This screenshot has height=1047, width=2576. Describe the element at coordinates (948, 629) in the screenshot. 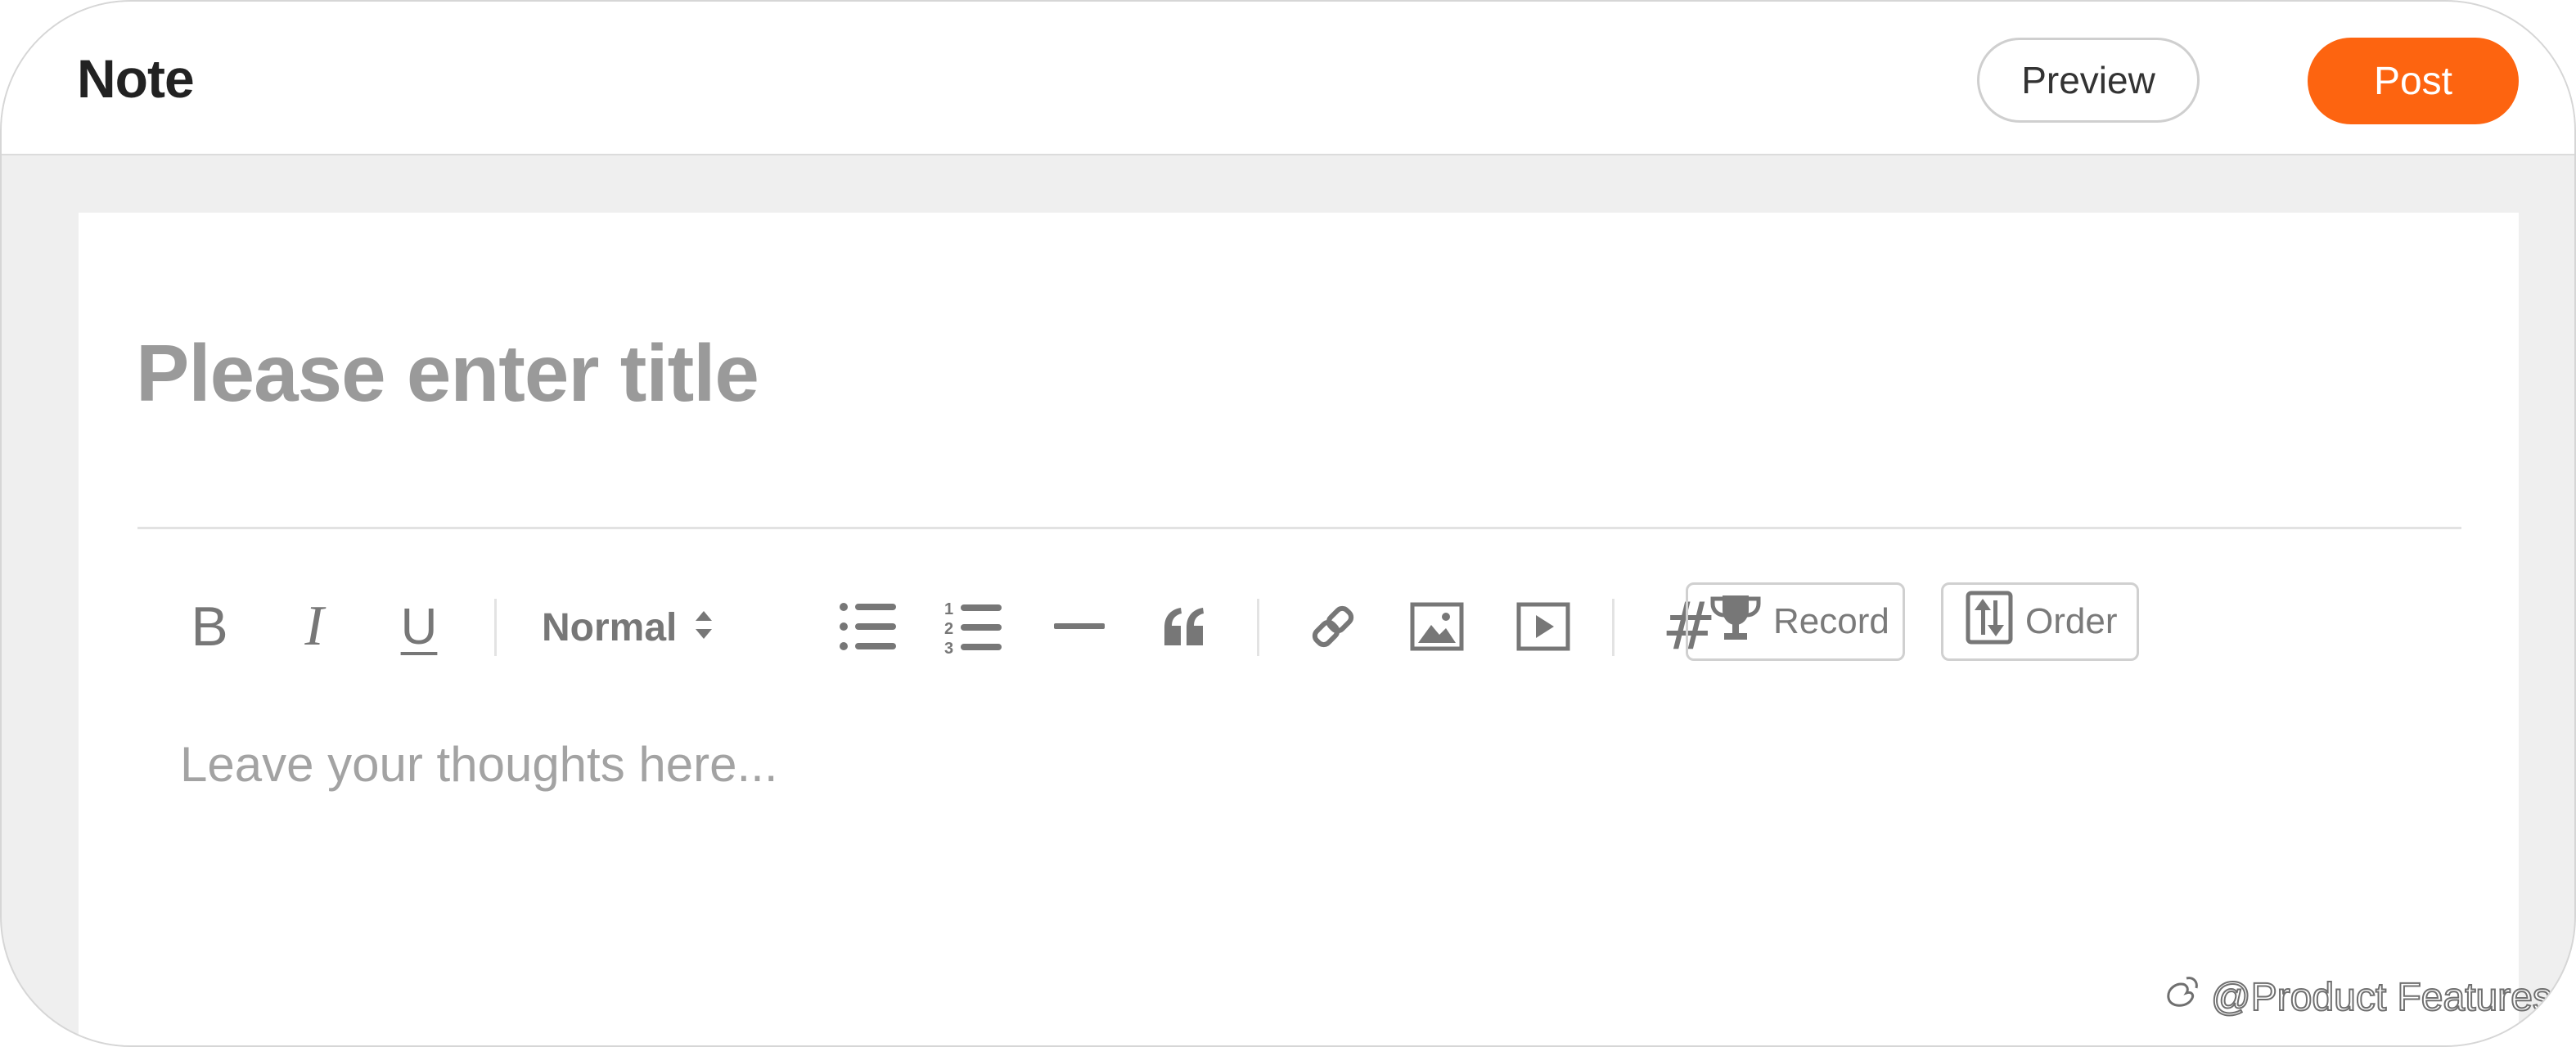

I see `svg-text: 2` at that location.